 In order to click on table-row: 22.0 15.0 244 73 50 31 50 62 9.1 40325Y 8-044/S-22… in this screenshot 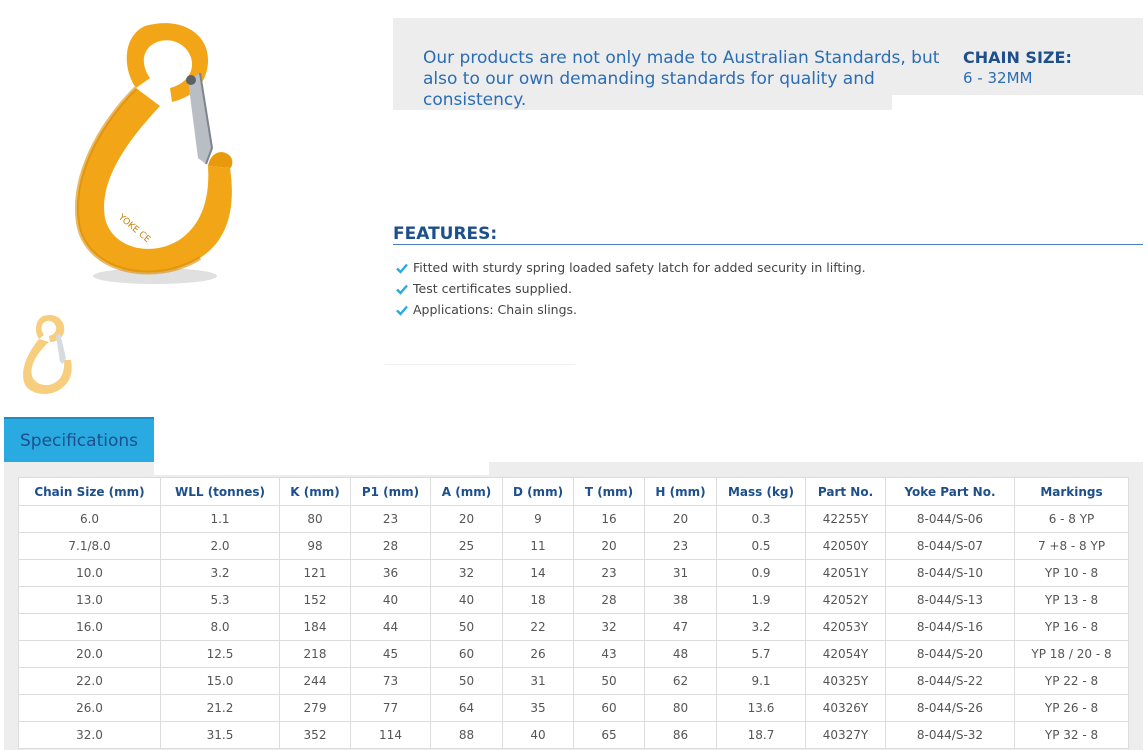, I will do `click(573, 681)`.